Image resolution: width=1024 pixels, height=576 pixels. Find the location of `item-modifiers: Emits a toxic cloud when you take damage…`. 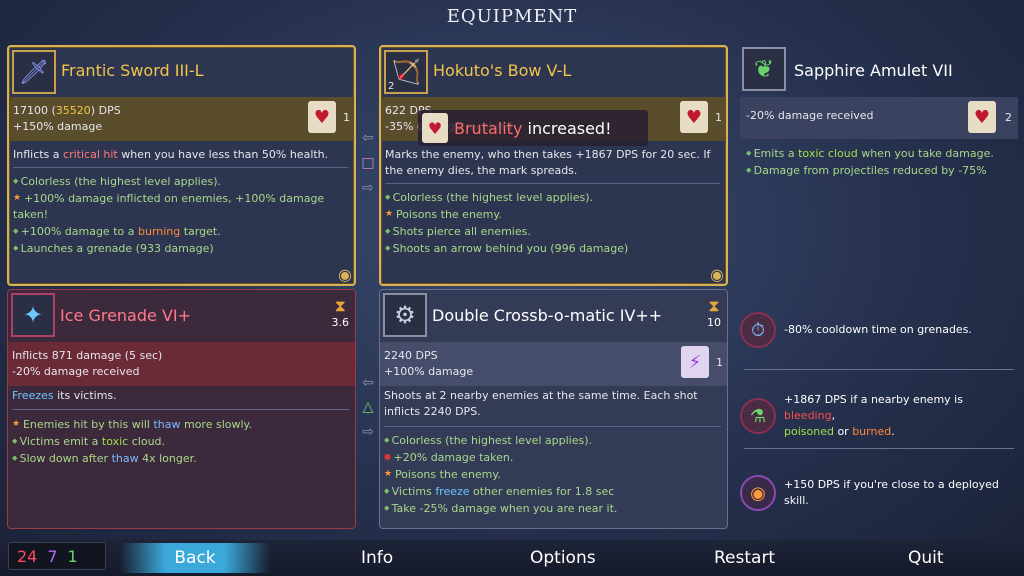

item-modifiers: Emits a toxic cloud when you take damage… is located at coordinates (879, 162).